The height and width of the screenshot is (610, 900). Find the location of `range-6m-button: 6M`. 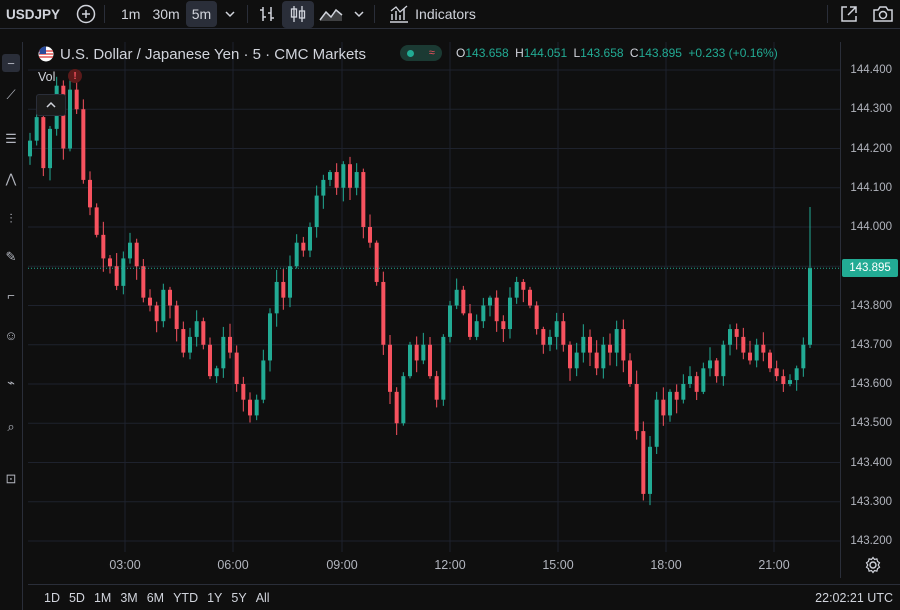

range-6m-button: 6M is located at coordinates (155, 598).